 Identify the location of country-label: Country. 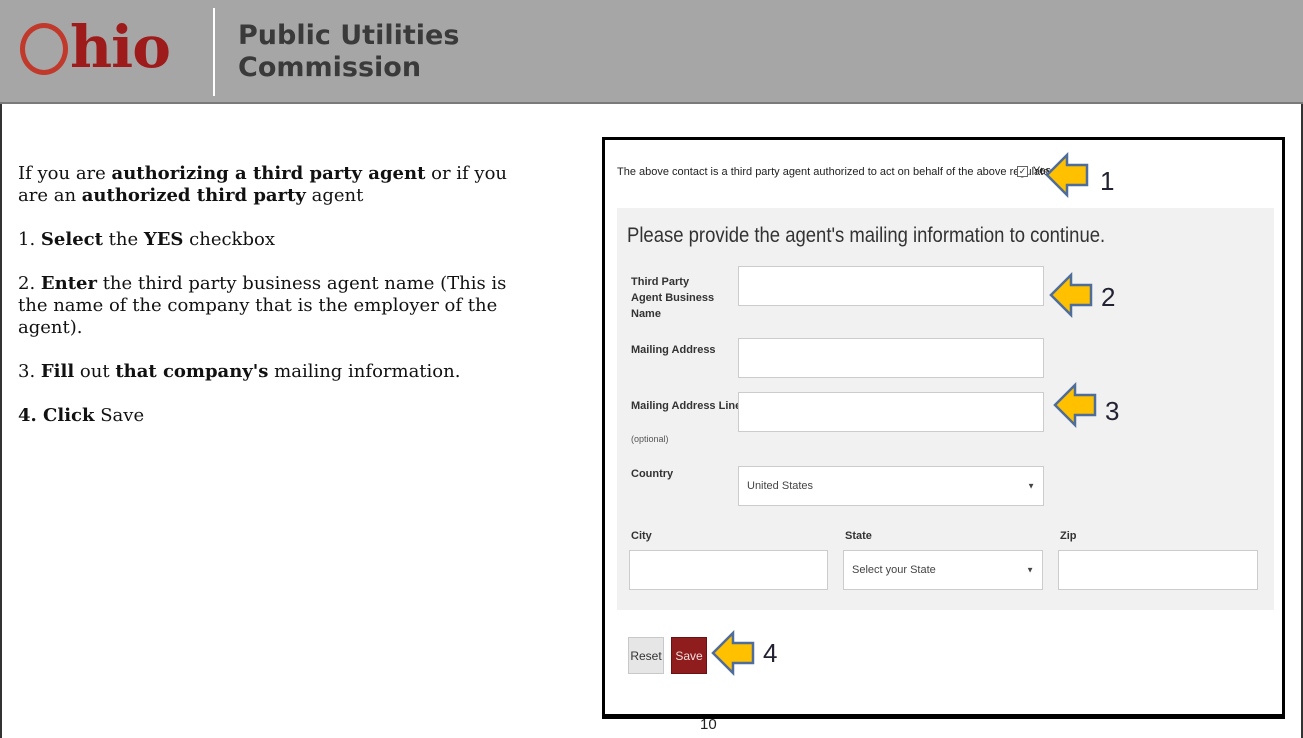
(652, 474).